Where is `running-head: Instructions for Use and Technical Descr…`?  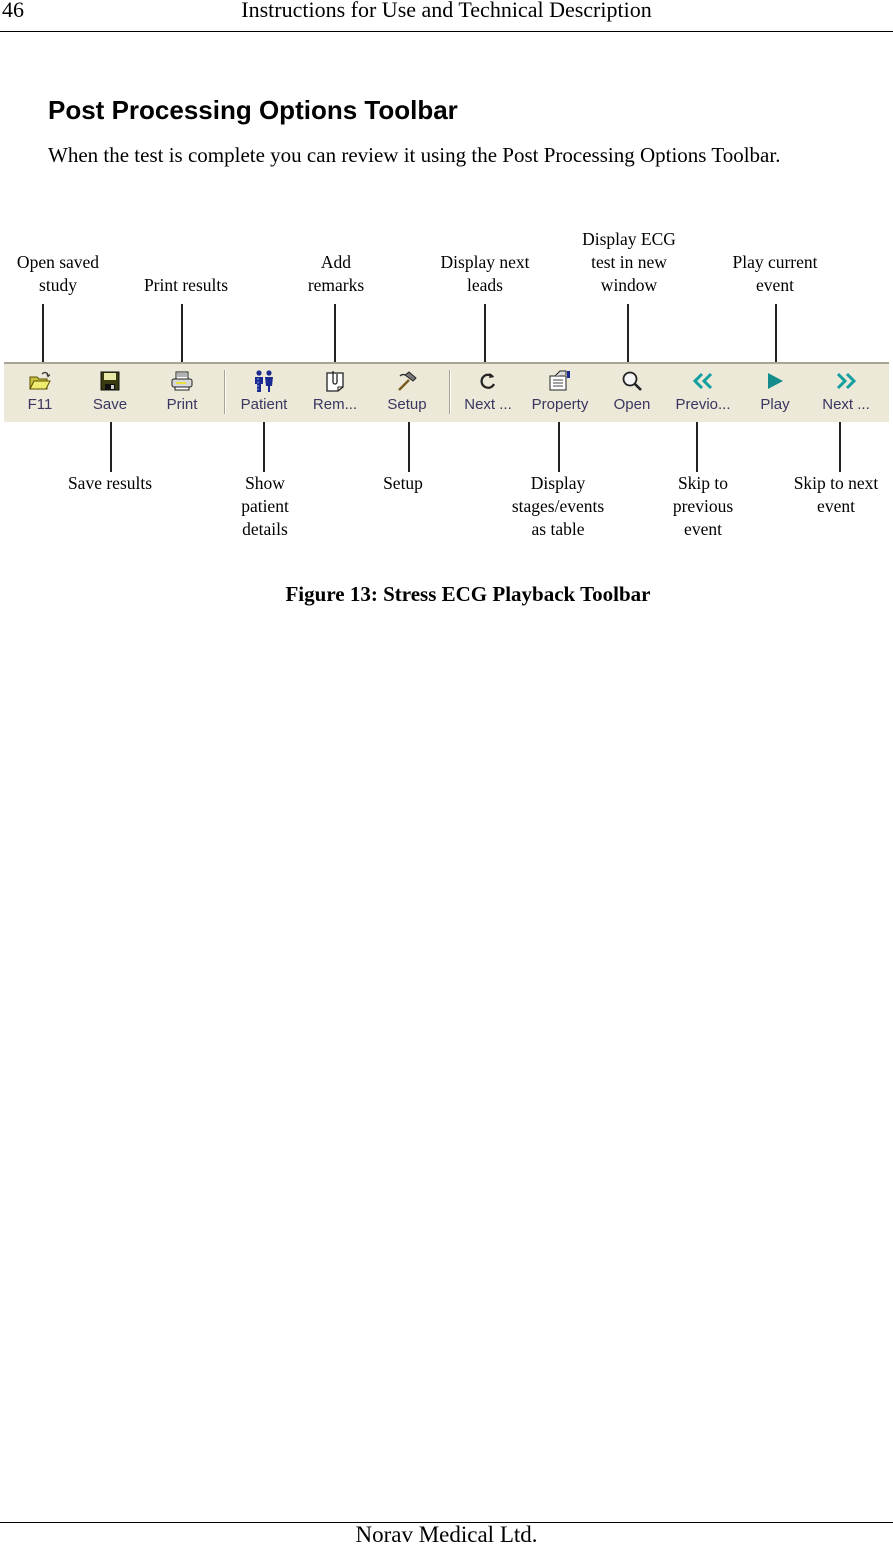
running-head: Instructions for Use and Technical Descr… is located at coordinates (446, 11).